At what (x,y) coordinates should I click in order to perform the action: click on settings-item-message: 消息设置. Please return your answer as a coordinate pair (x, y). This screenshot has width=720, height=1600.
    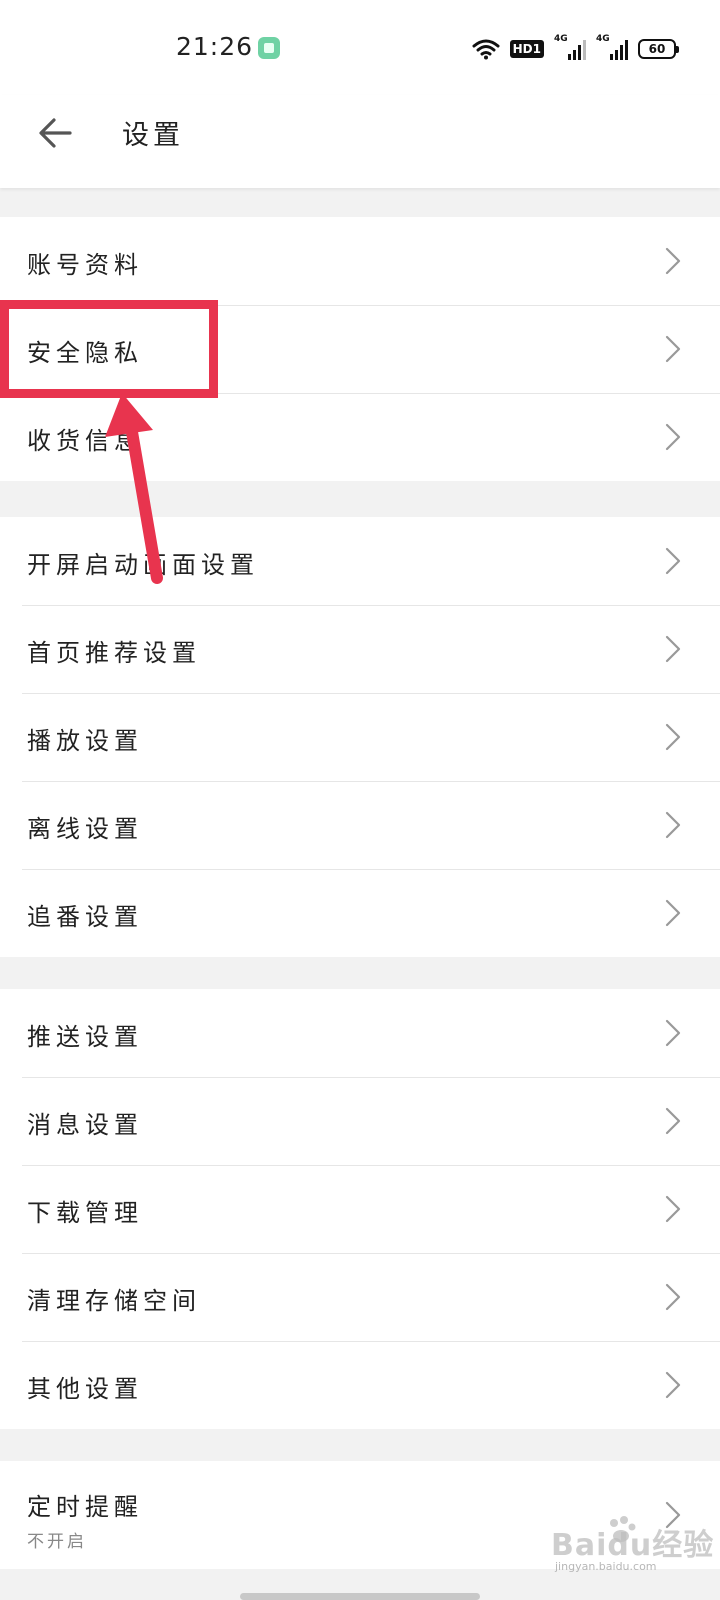
    Looking at the image, I should click on (360, 1121).